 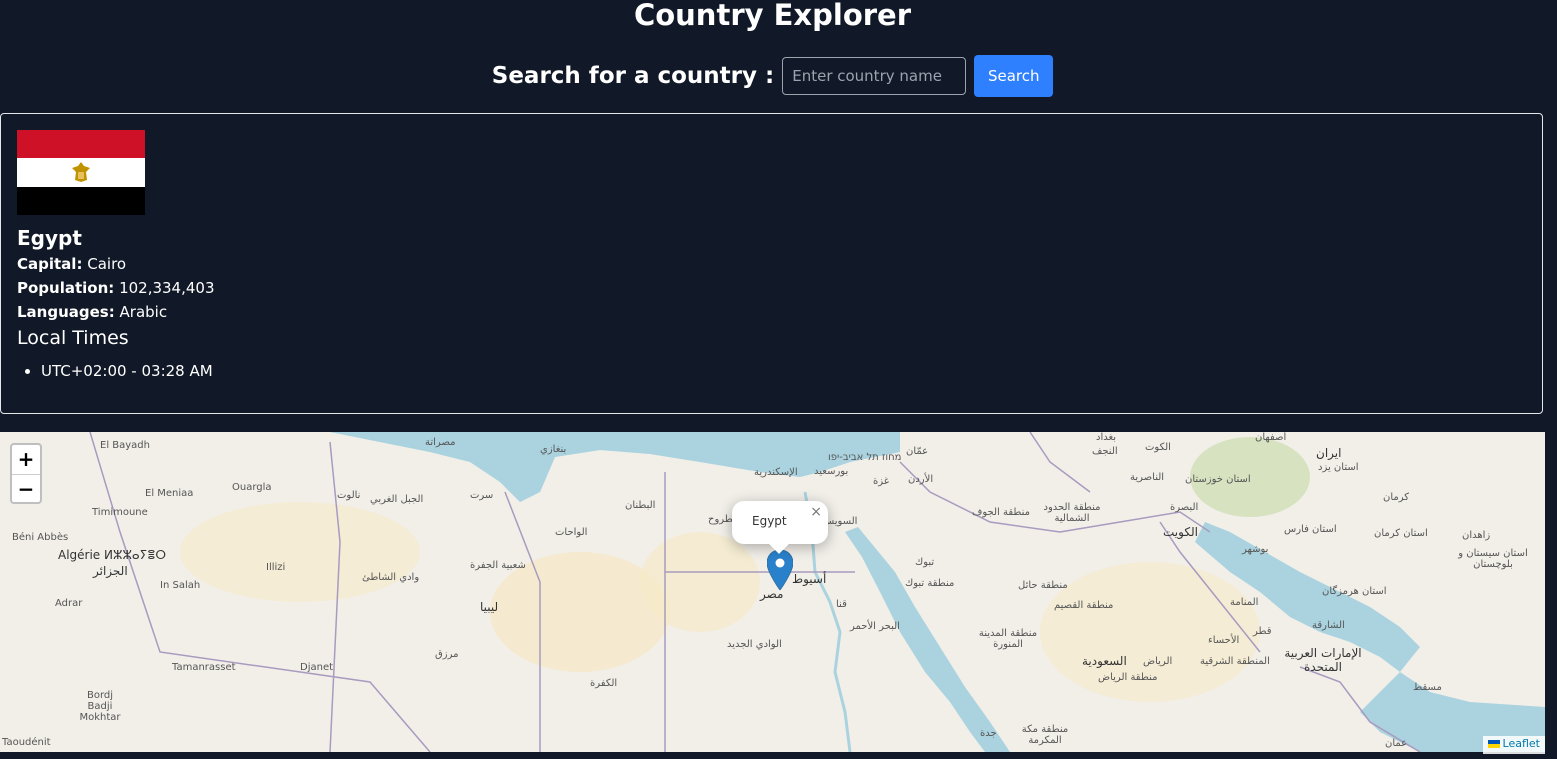 What do you see at coordinates (1310, 529) in the screenshot?
I see `map-label: استان فارس` at bounding box center [1310, 529].